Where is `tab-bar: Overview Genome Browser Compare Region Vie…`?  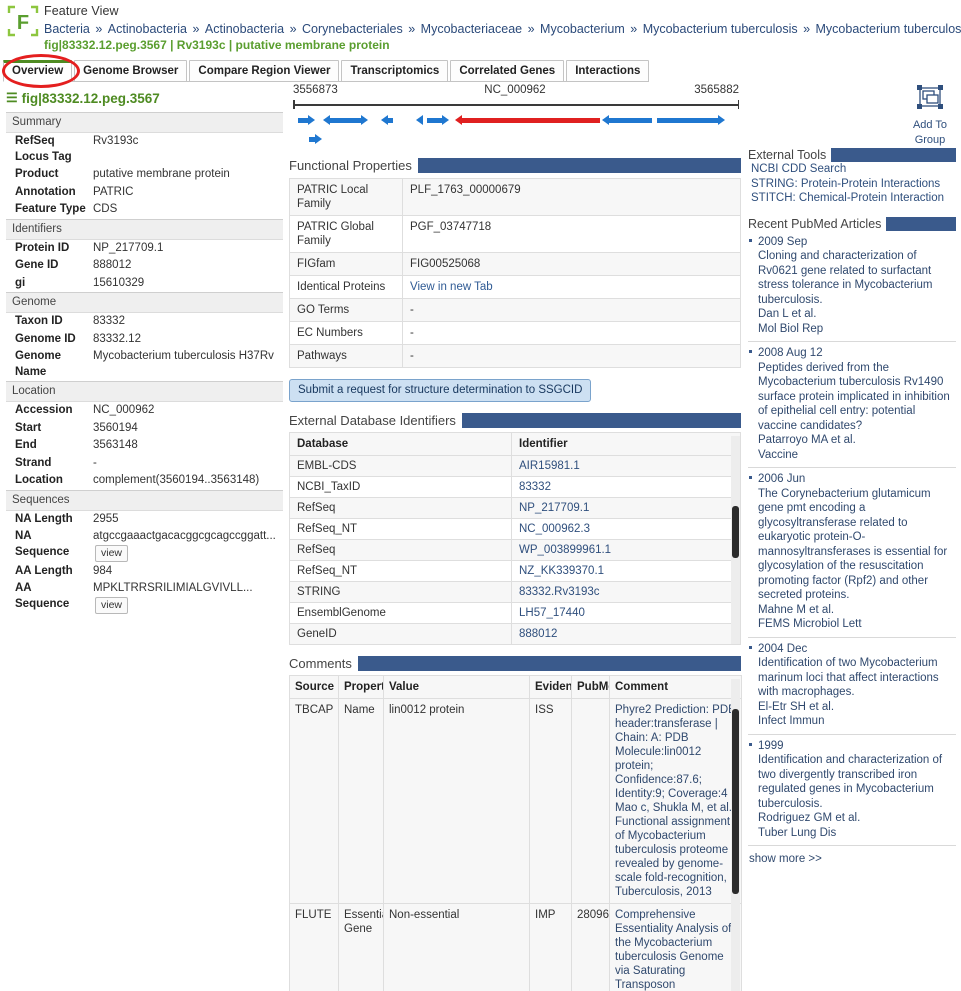 tab-bar: Overview Genome Browser Compare Region Vie… is located at coordinates (327, 71).